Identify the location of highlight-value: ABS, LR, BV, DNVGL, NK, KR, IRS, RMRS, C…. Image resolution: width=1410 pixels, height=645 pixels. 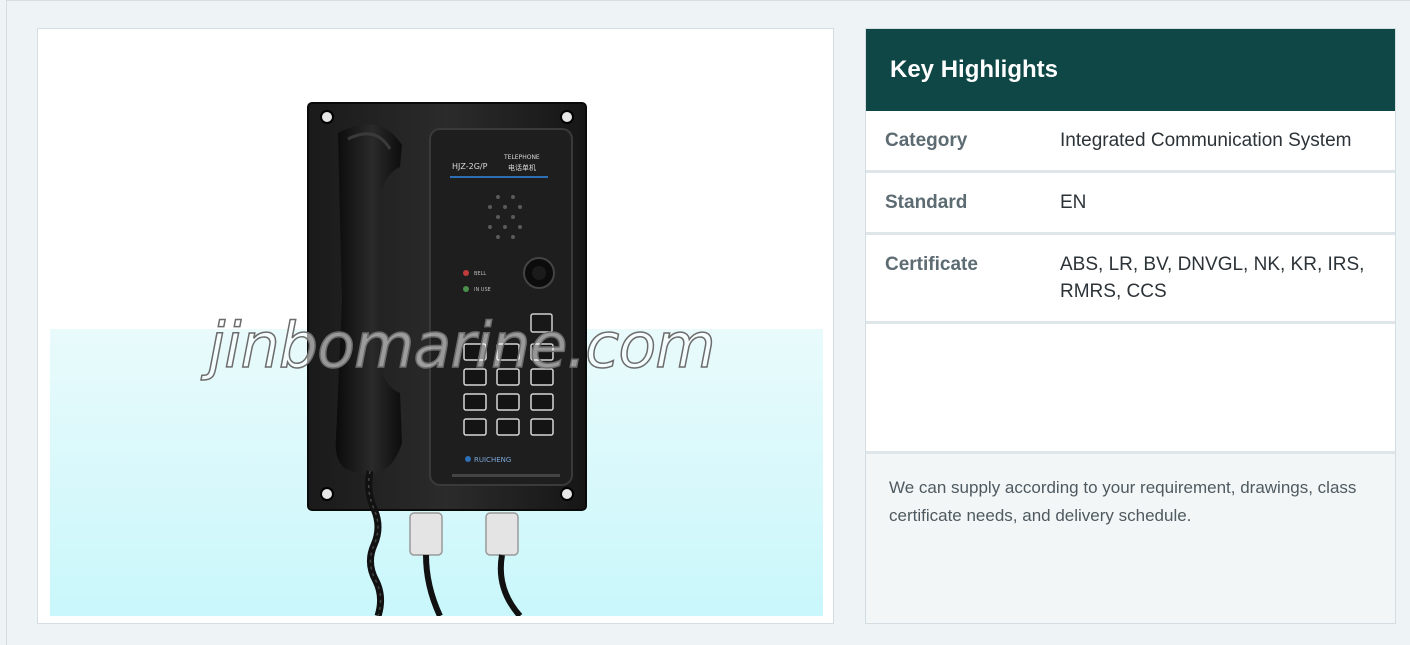
(1212, 278).